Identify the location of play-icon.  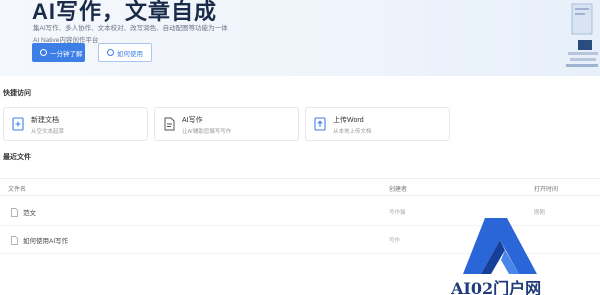
(43, 52).